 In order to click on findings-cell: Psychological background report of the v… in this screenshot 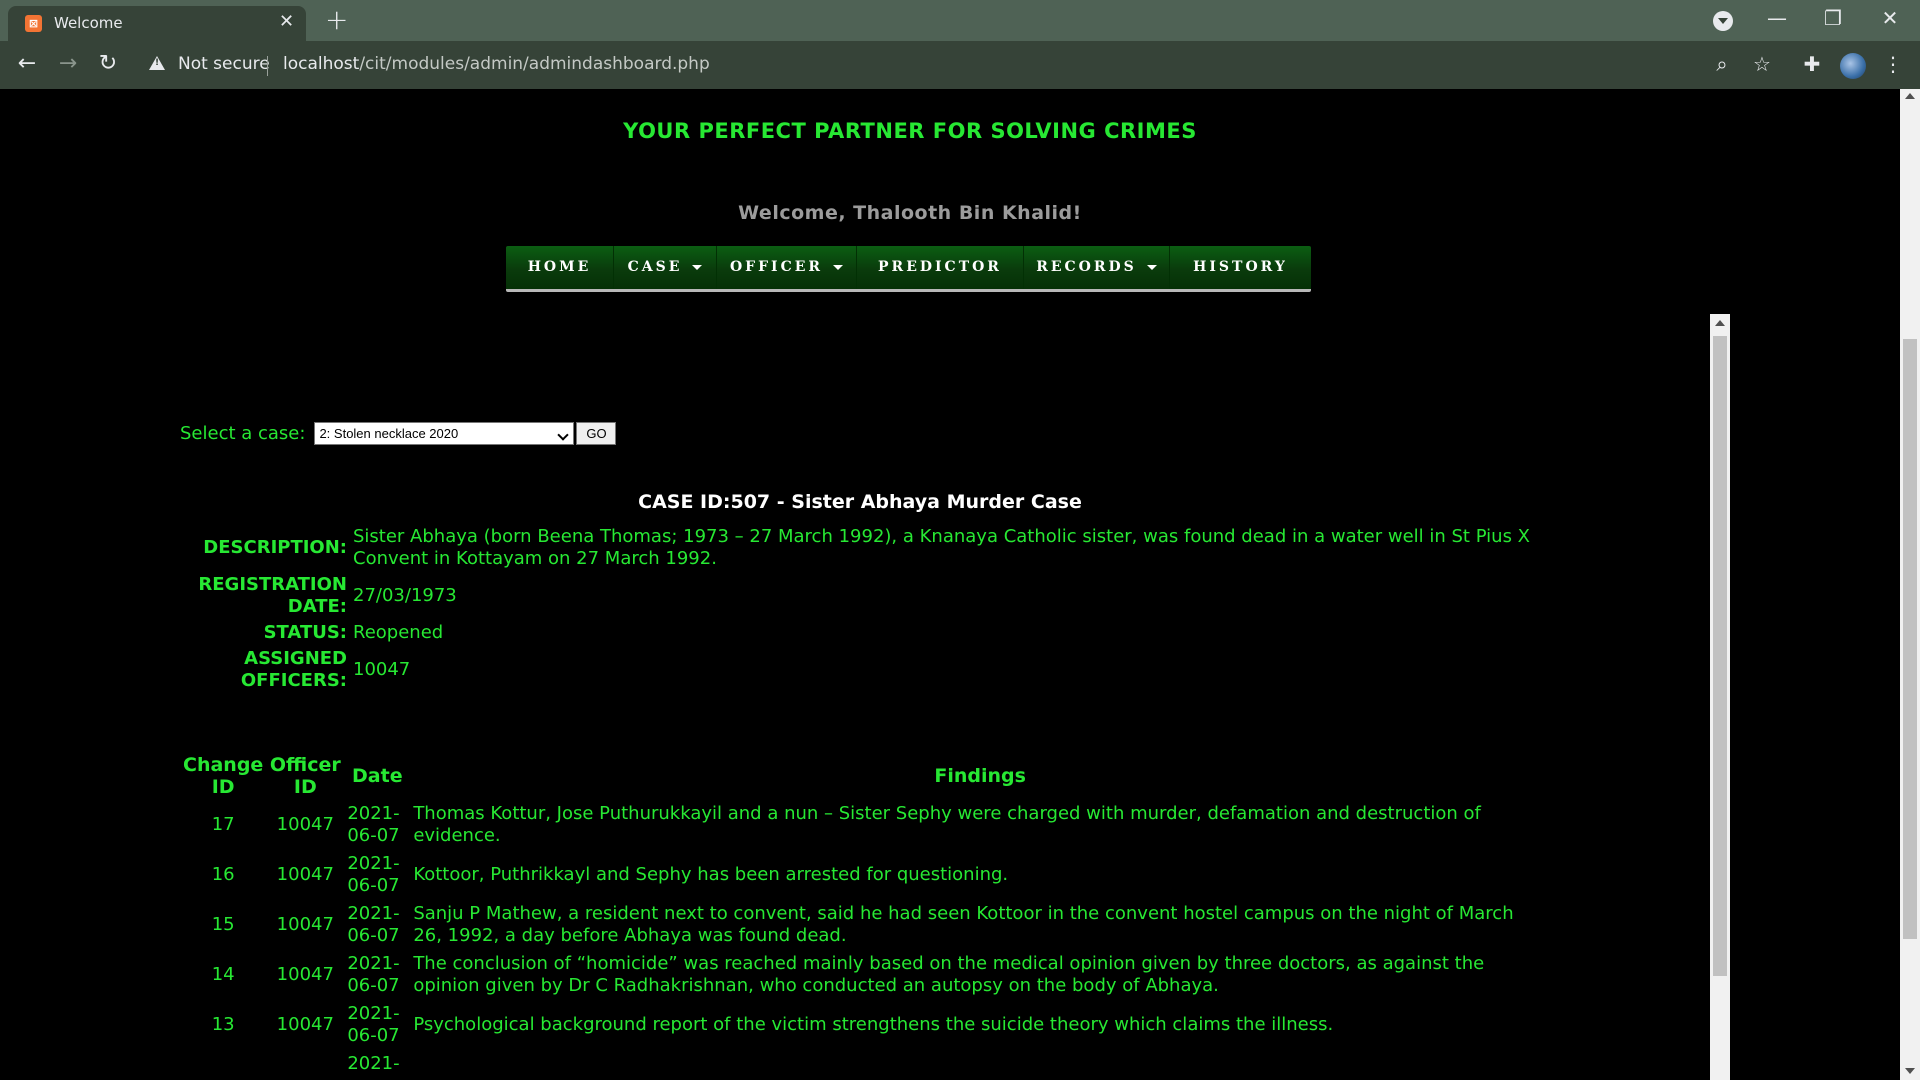, I will do `click(873, 1024)`.